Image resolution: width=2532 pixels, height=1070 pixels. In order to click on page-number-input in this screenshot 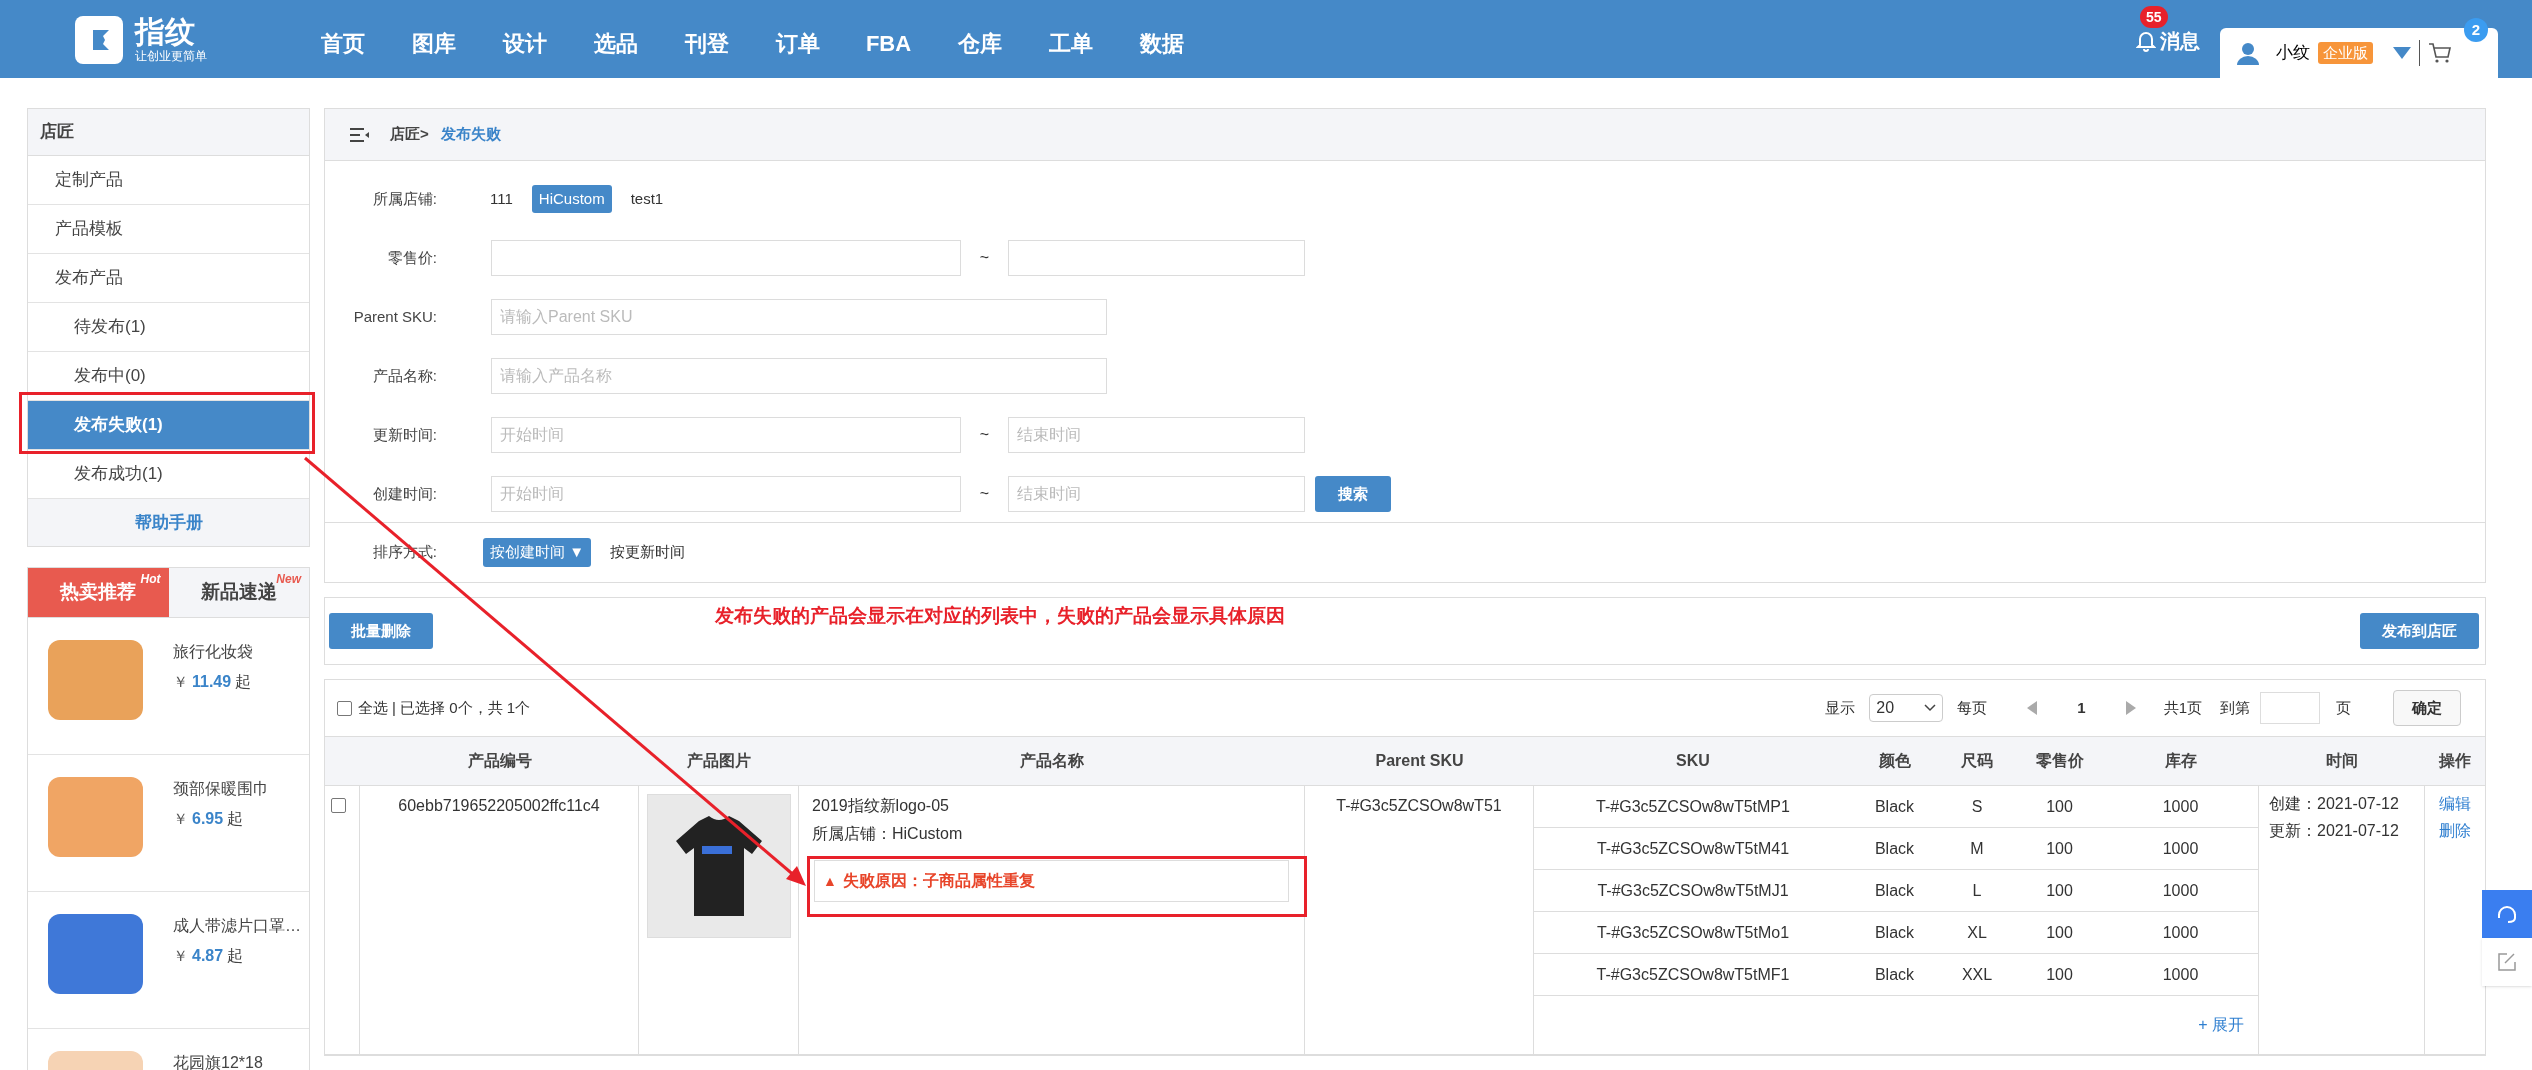, I will do `click(2290, 708)`.